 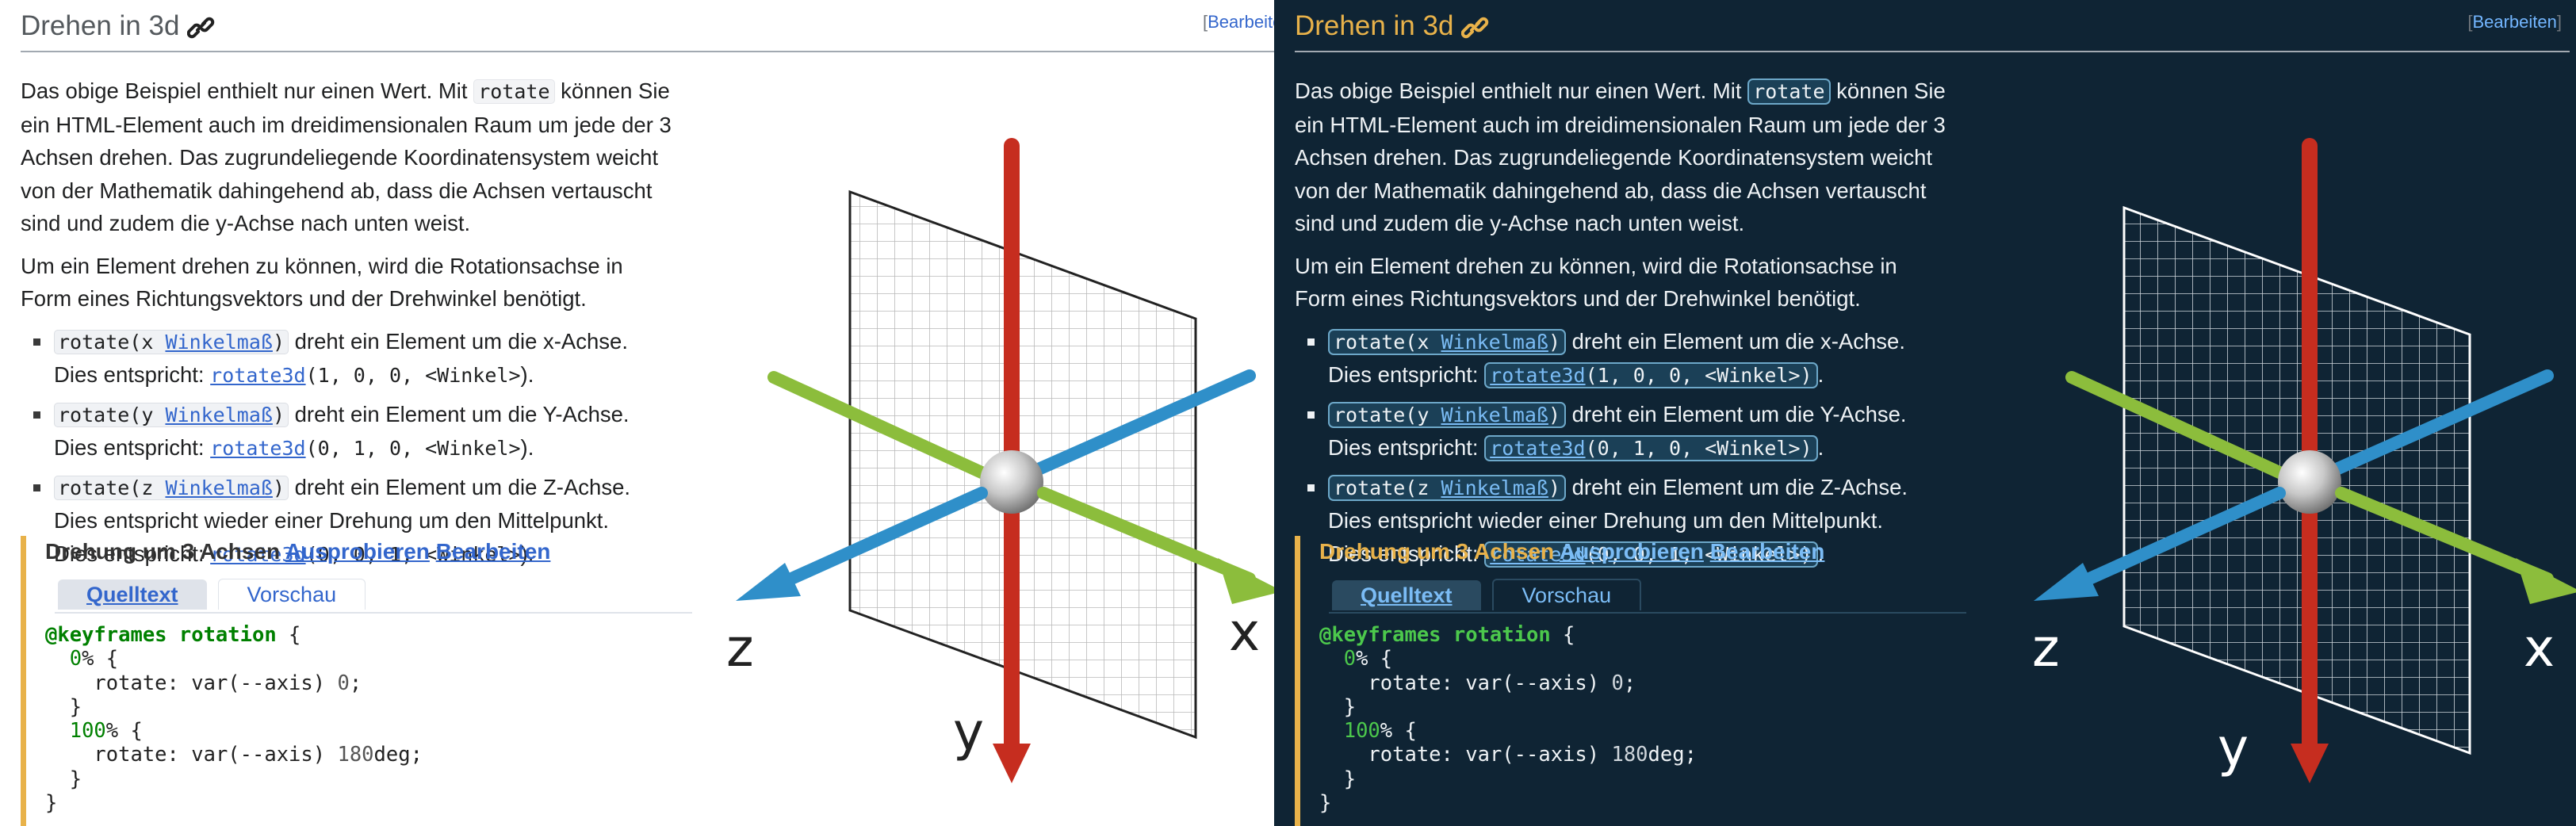 What do you see at coordinates (1241, 22) in the screenshot?
I see `edit-text: Bearbeite` at bounding box center [1241, 22].